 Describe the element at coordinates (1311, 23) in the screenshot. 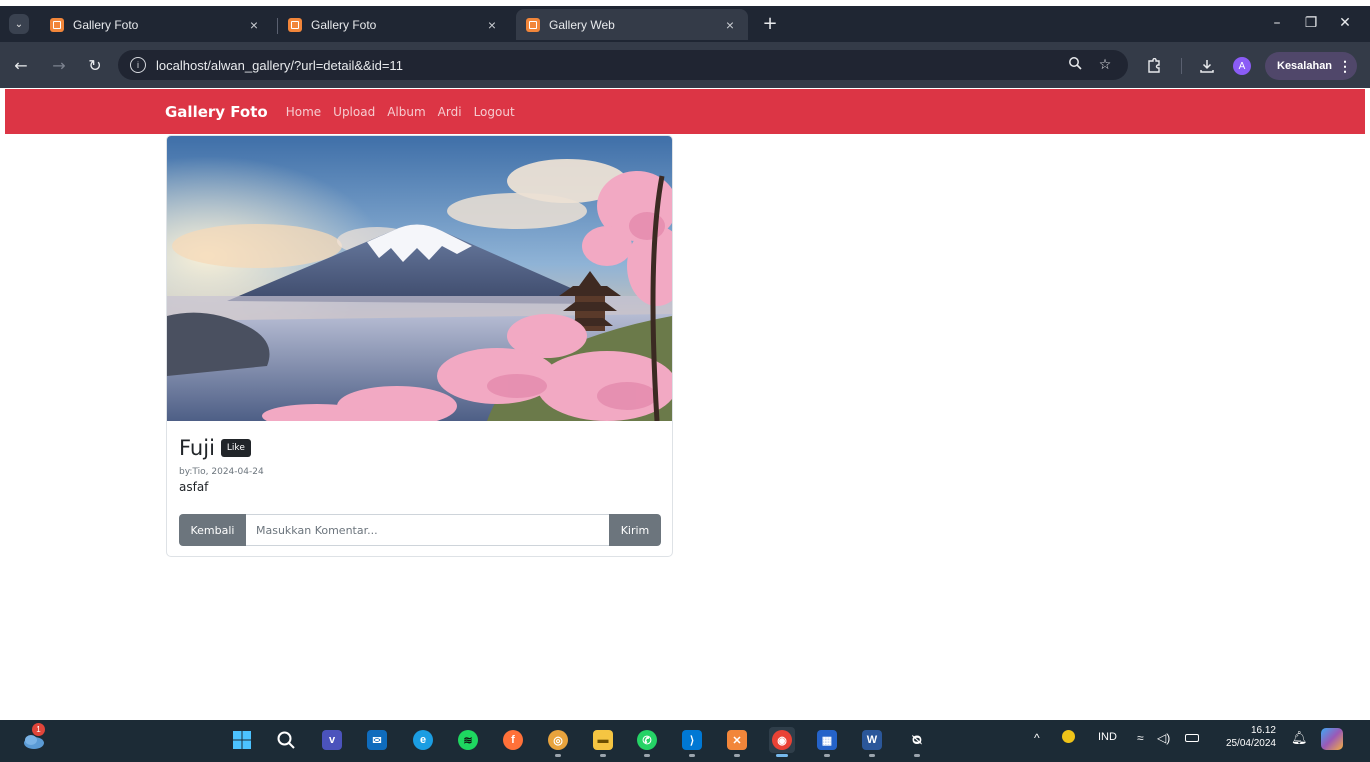

I see `restore-button: ❐` at that location.